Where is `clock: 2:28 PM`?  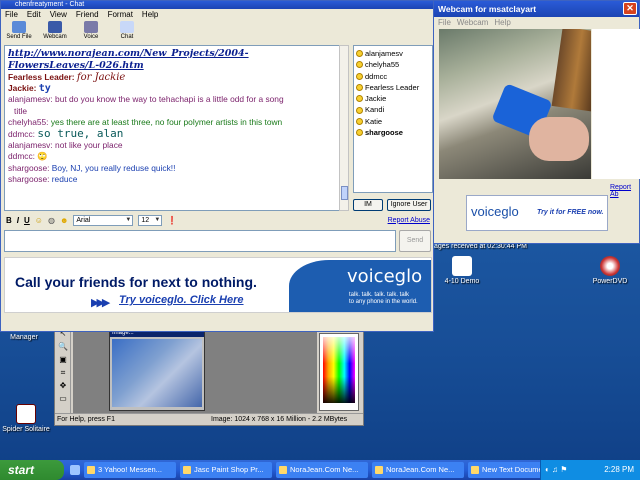 clock: 2:28 PM is located at coordinates (619, 469).